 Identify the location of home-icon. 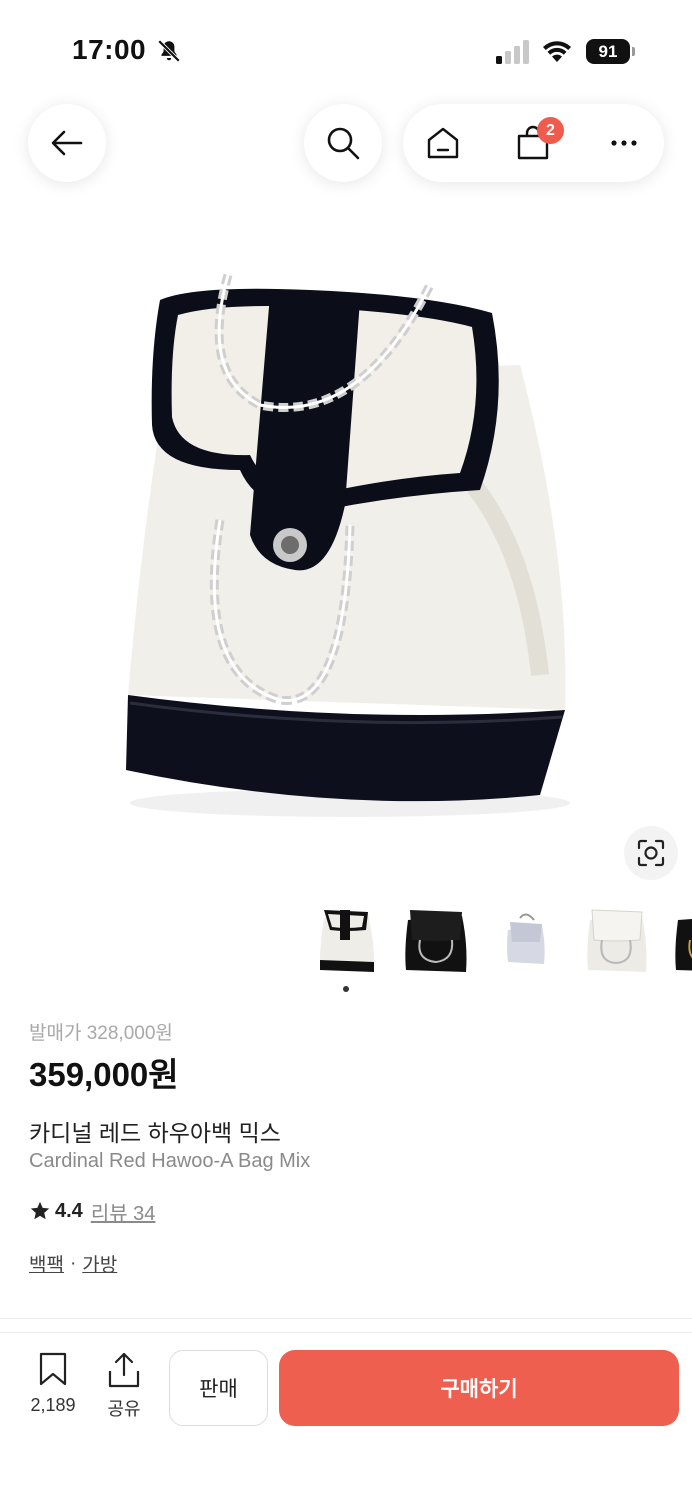
(443, 143).